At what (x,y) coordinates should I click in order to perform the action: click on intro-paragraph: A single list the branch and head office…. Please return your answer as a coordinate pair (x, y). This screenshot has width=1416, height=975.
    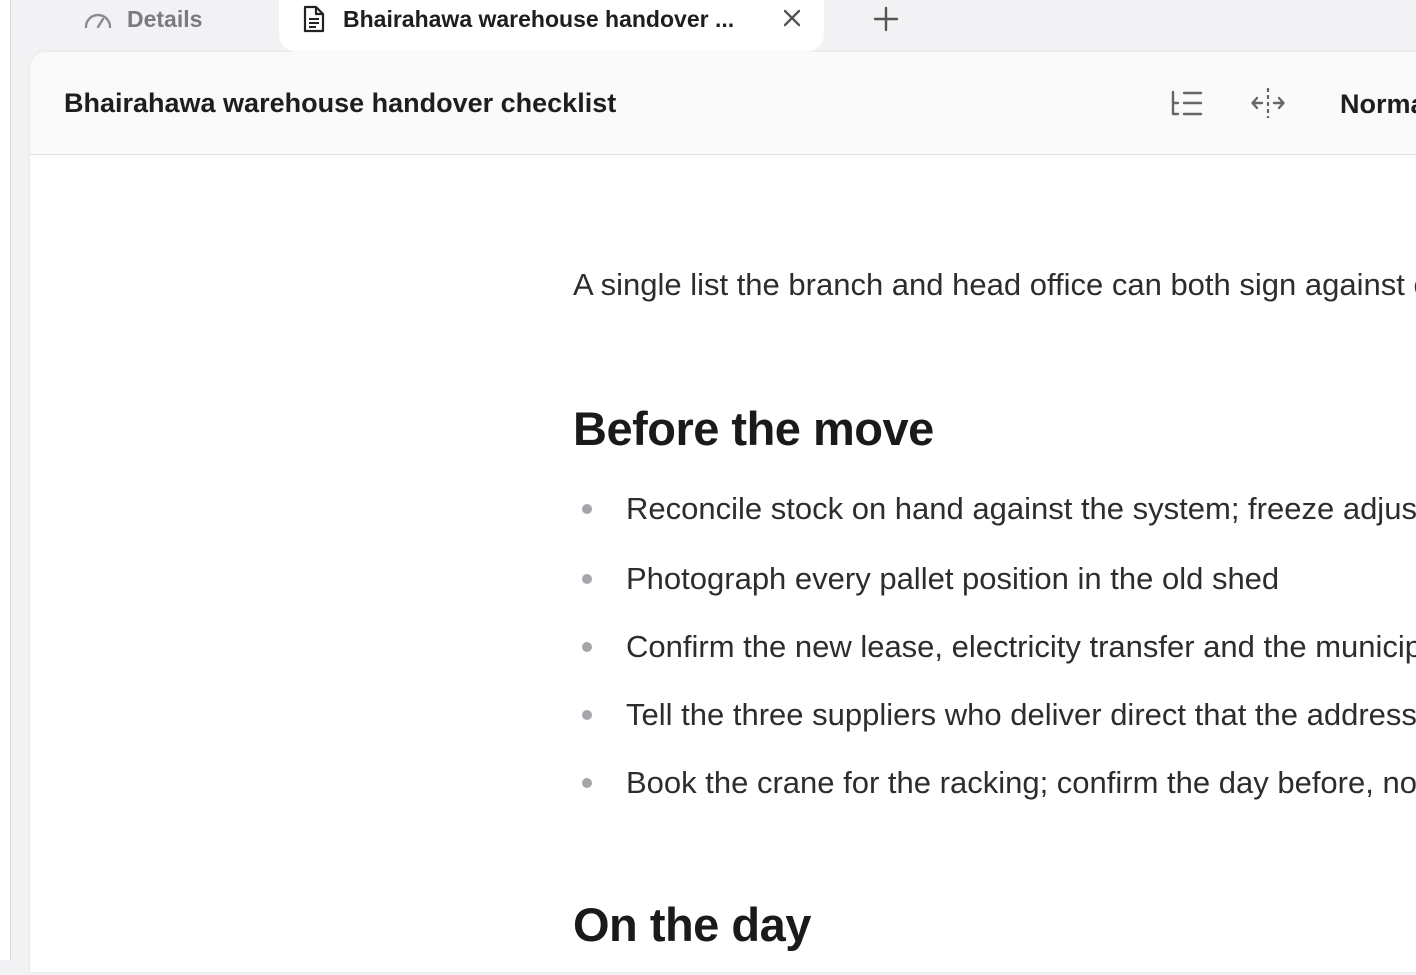
    Looking at the image, I should click on (994, 284).